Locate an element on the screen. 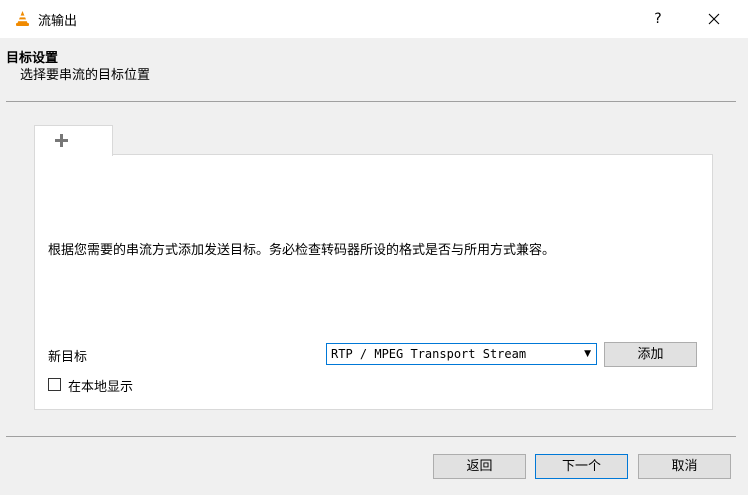 This screenshot has width=748, height=495. close-button is located at coordinates (714, 19).